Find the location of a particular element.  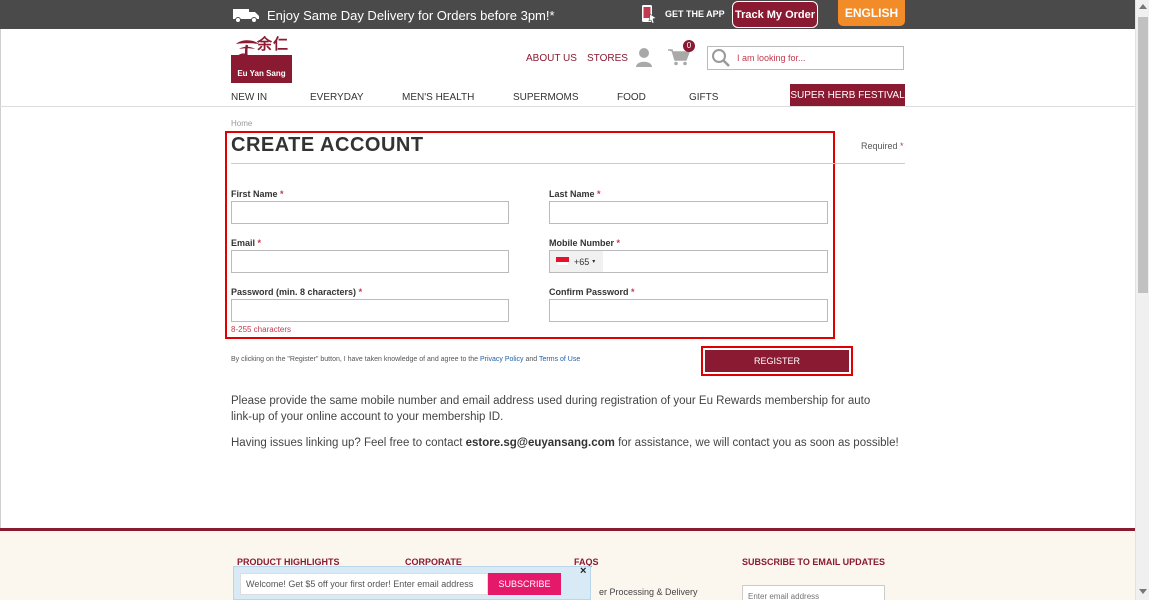

mobile-field-wrap: +65 ▾ is located at coordinates (688, 261).